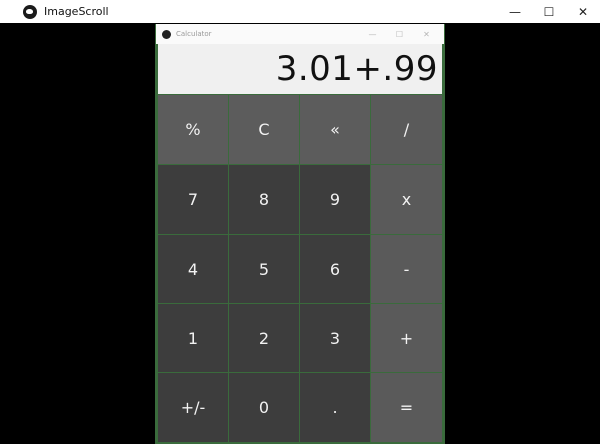  Describe the element at coordinates (335, 129) in the screenshot. I see `key-2: «` at that location.